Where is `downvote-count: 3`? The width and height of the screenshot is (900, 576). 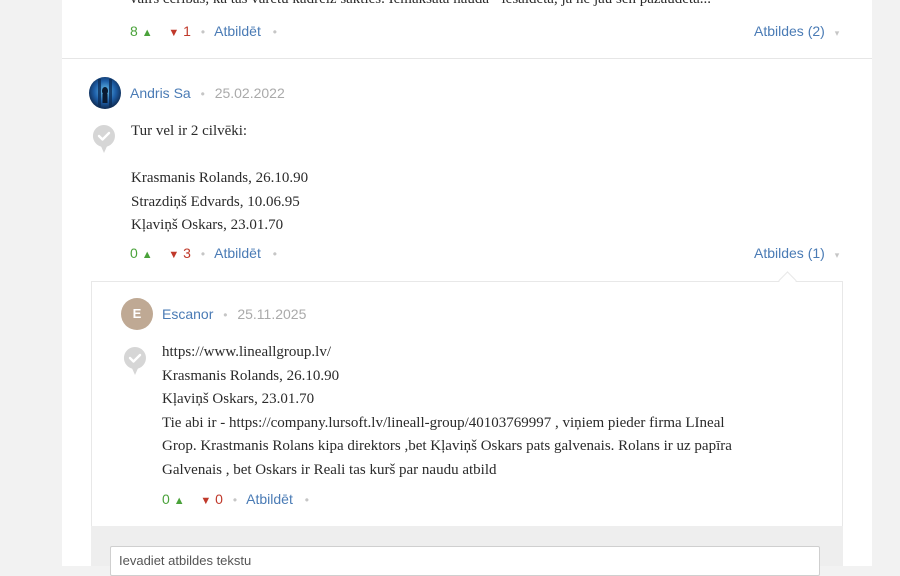
downvote-count: 3 is located at coordinates (187, 253).